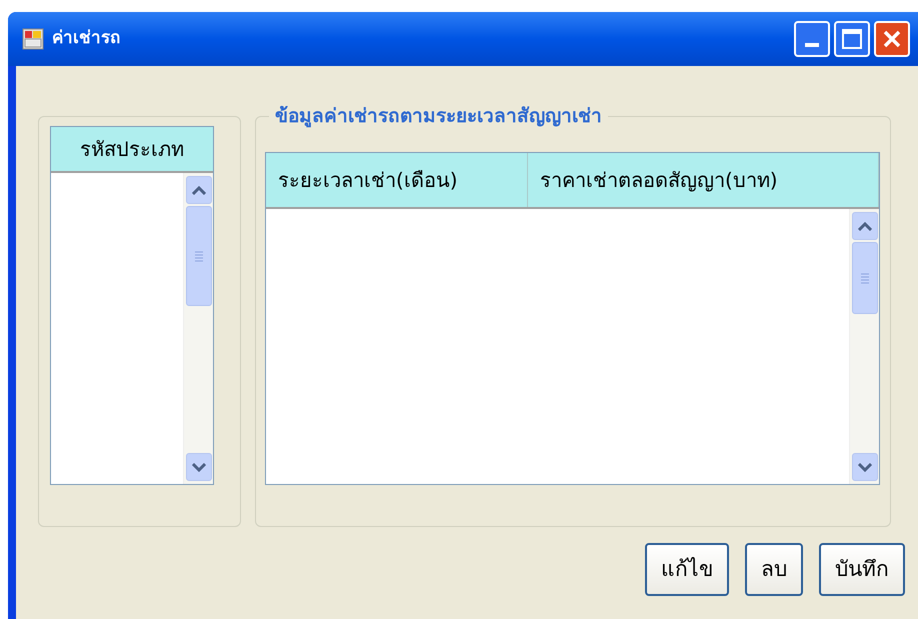 Image resolution: width=918 pixels, height=619 pixels. Describe the element at coordinates (86, 38) in the screenshot. I see `window-title: ค่าเช่ารถ` at that location.